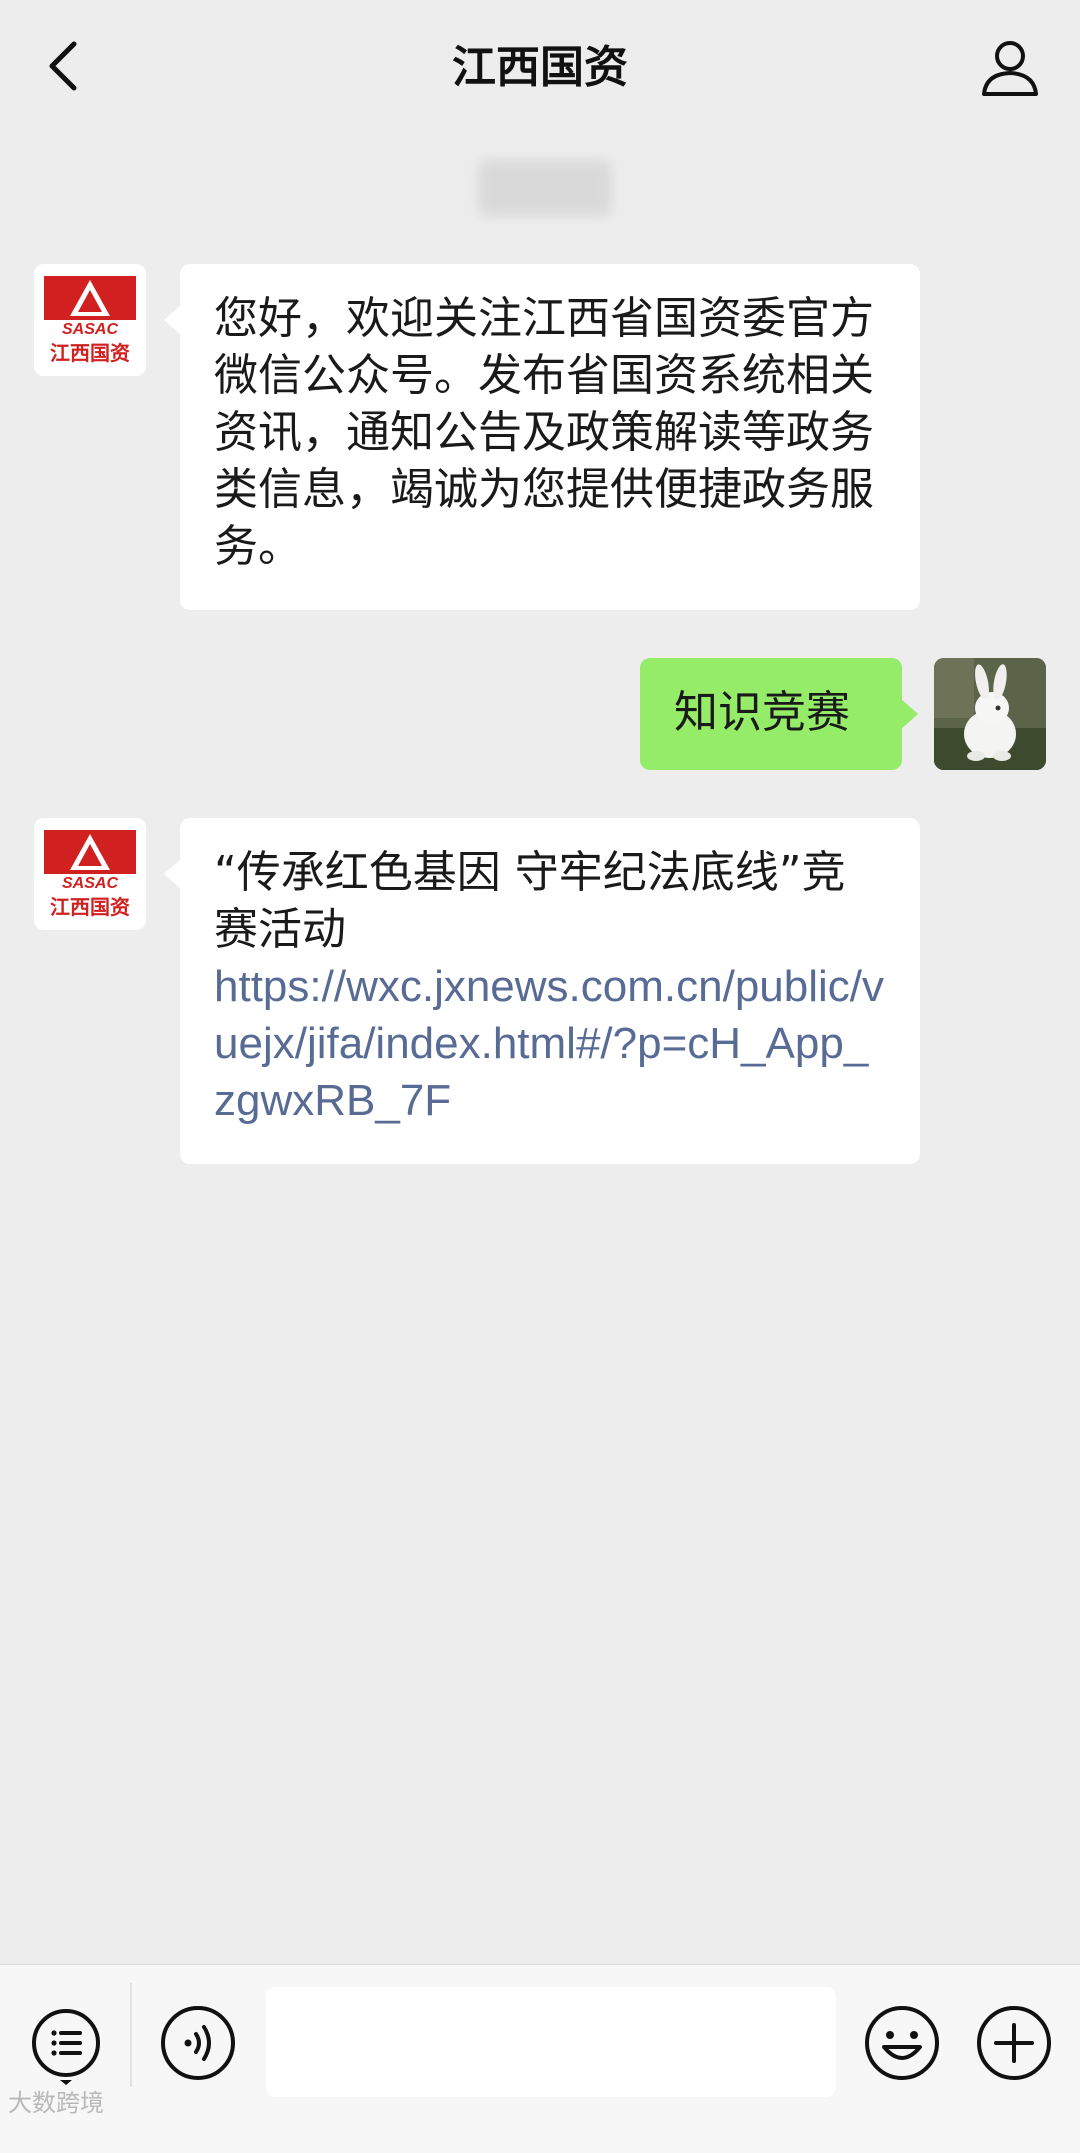  Describe the element at coordinates (530, 901) in the screenshot. I see `message-text: “传承红色基因 守牢纪法底线”竞赛活动` at that location.